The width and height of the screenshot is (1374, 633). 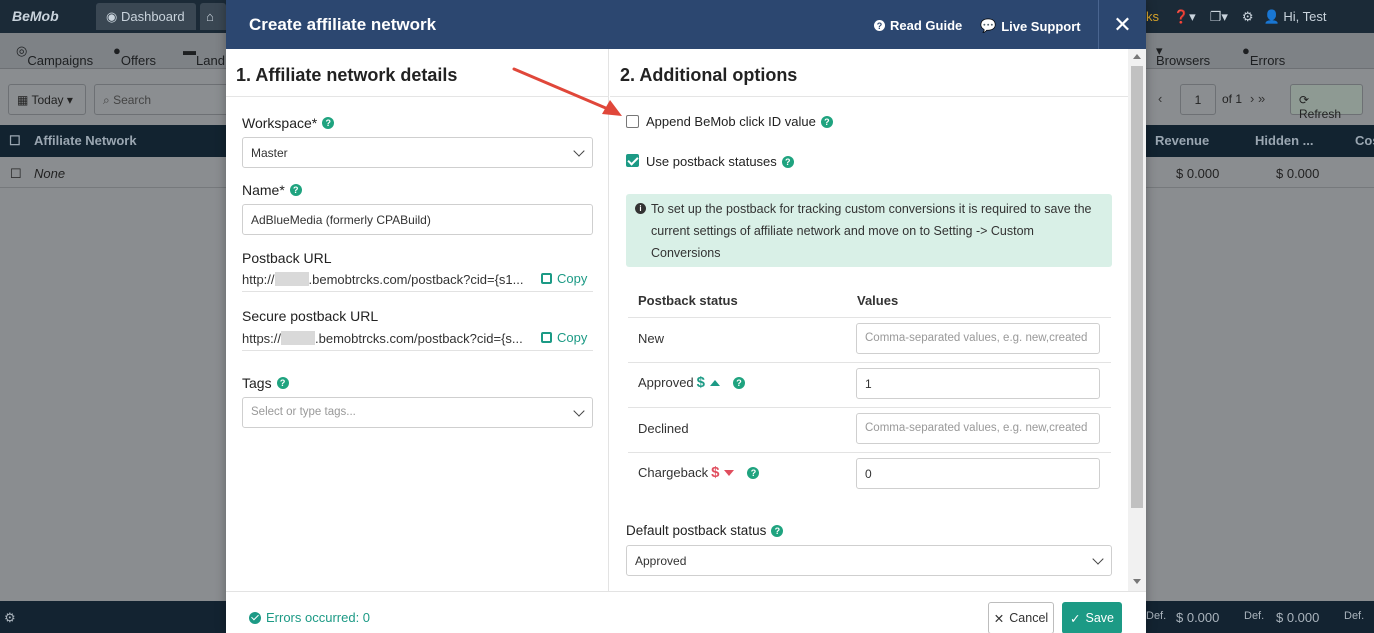 I want to click on nav-browsers: Browsers ▾, so click(x=1183, y=55).